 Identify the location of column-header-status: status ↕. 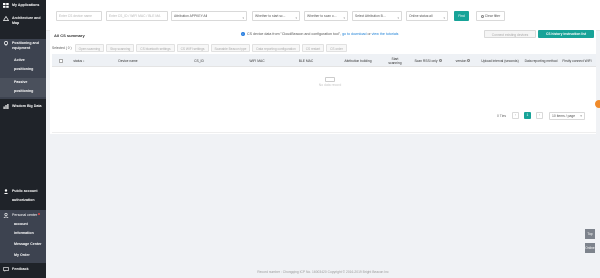
(79, 60).